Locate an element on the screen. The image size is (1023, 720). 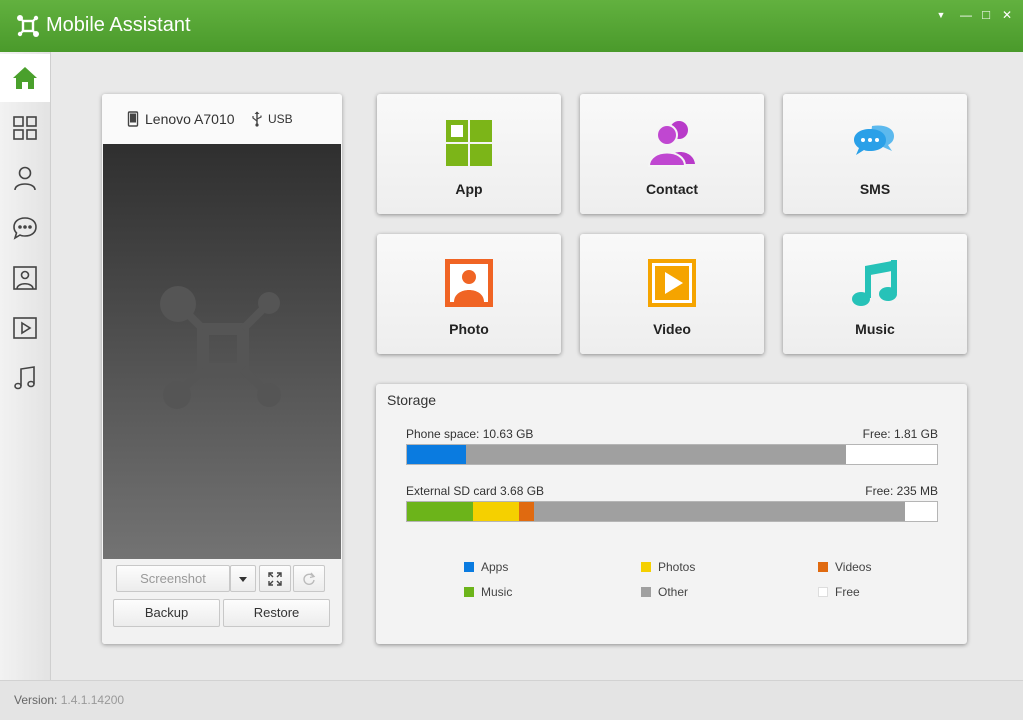
phone-other-segment is located at coordinates (656, 454).